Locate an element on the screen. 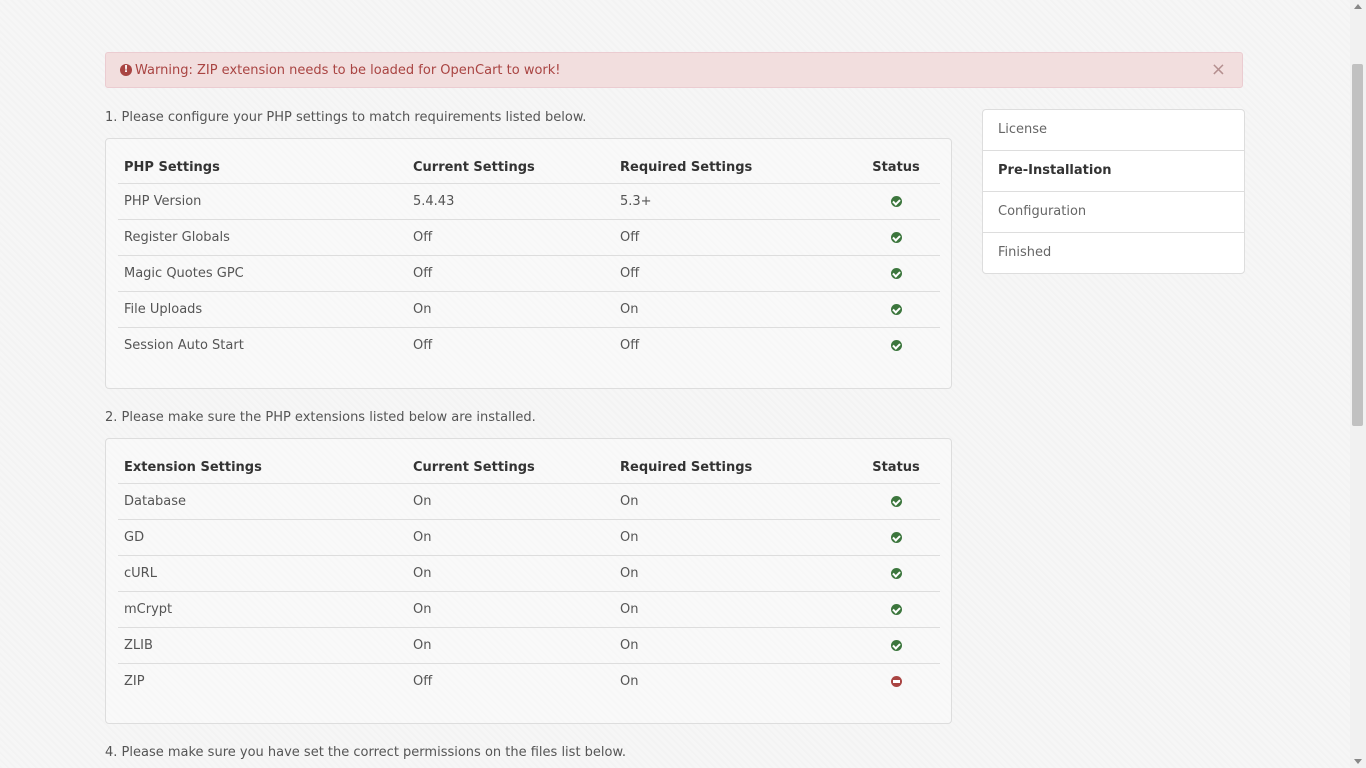 Image resolution: width=1366 pixels, height=768 pixels. table-row: cURL On On is located at coordinates (529, 573).